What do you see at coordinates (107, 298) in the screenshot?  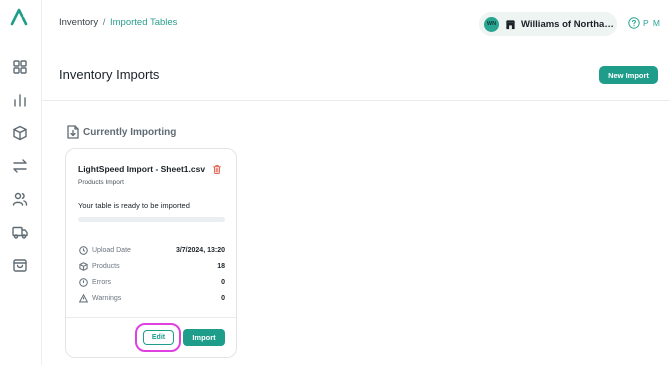 I see `stat-label: Warnings` at bounding box center [107, 298].